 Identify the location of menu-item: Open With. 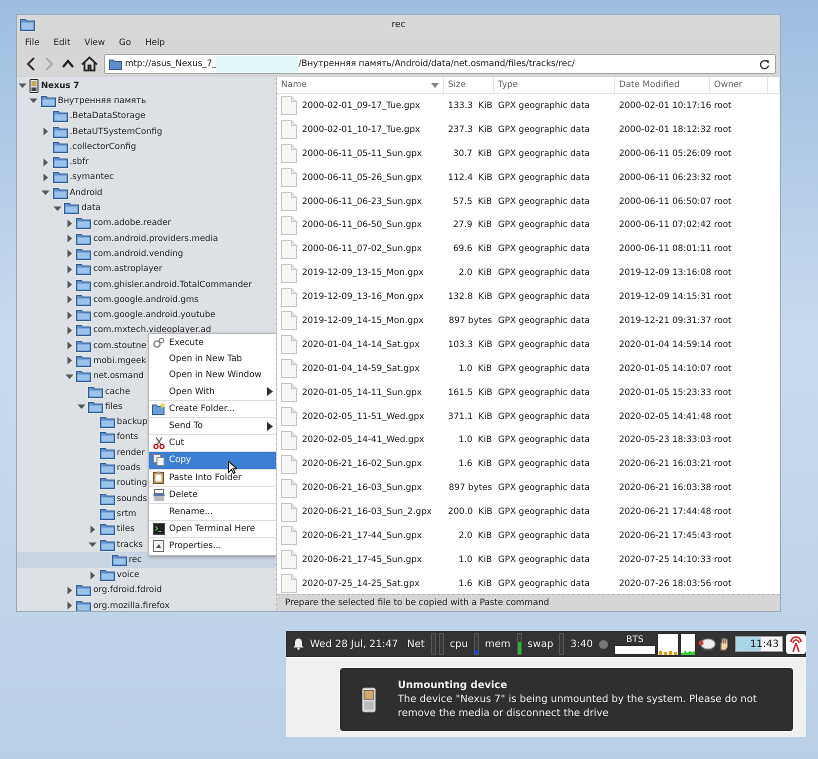
(212, 392).